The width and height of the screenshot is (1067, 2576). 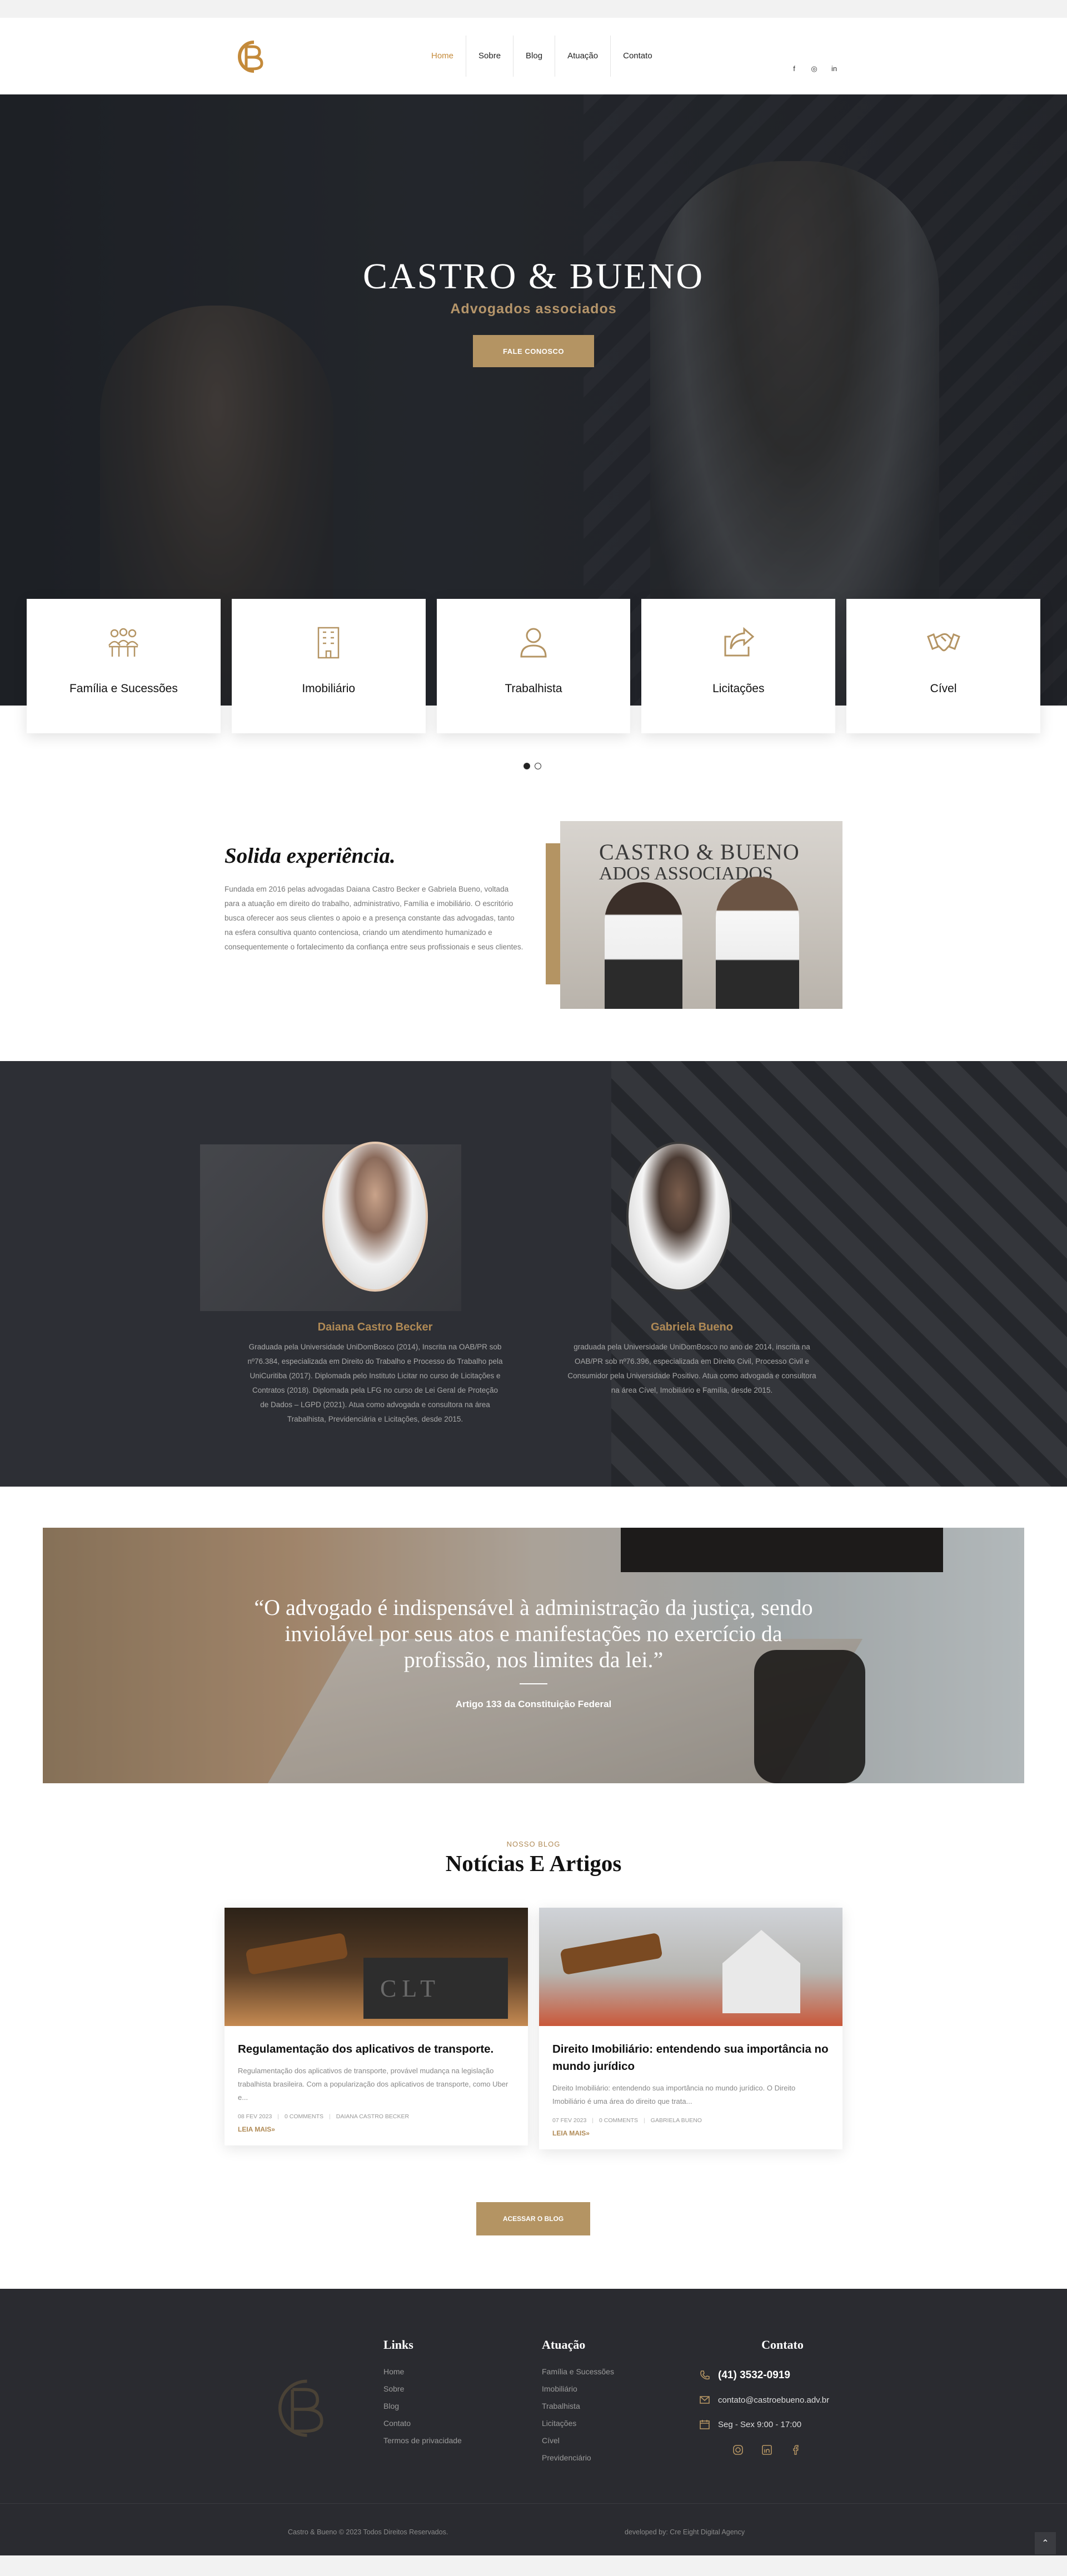 I want to click on access-blog-button: ACESSAR O BLOG, so click(x=533, y=2218).